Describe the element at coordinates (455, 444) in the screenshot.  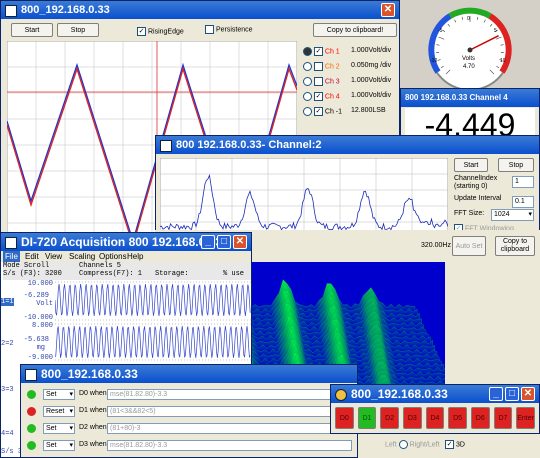
I see `three-d-checkbox: ✓ 3D` at that location.